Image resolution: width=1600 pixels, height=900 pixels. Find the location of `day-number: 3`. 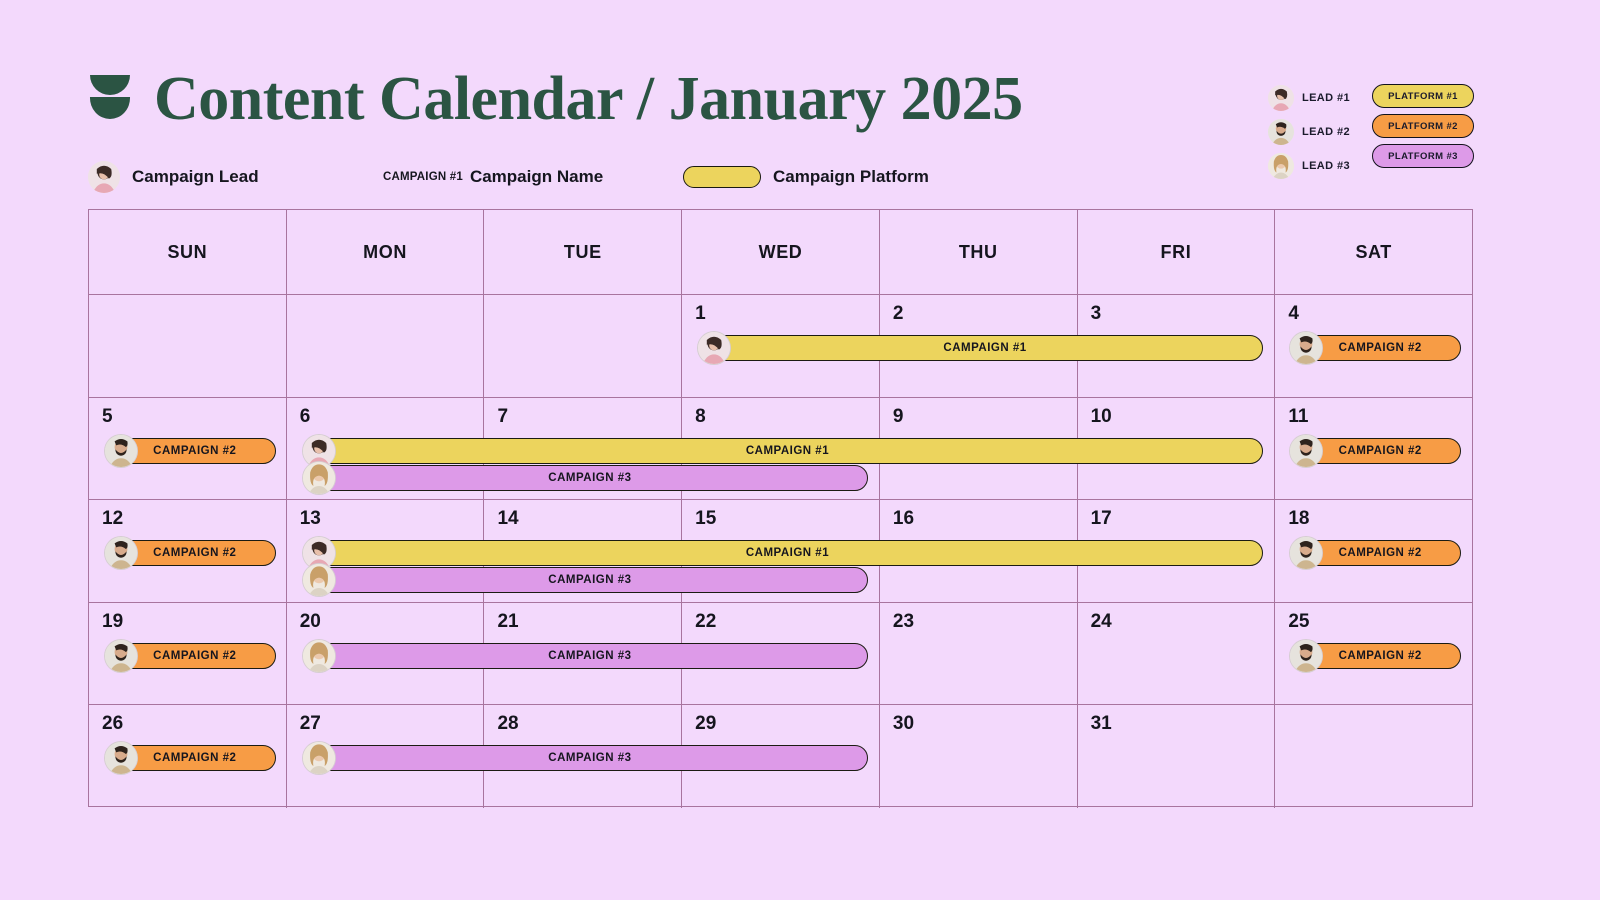

day-number: 3 is located at coordinates (1096, 313).